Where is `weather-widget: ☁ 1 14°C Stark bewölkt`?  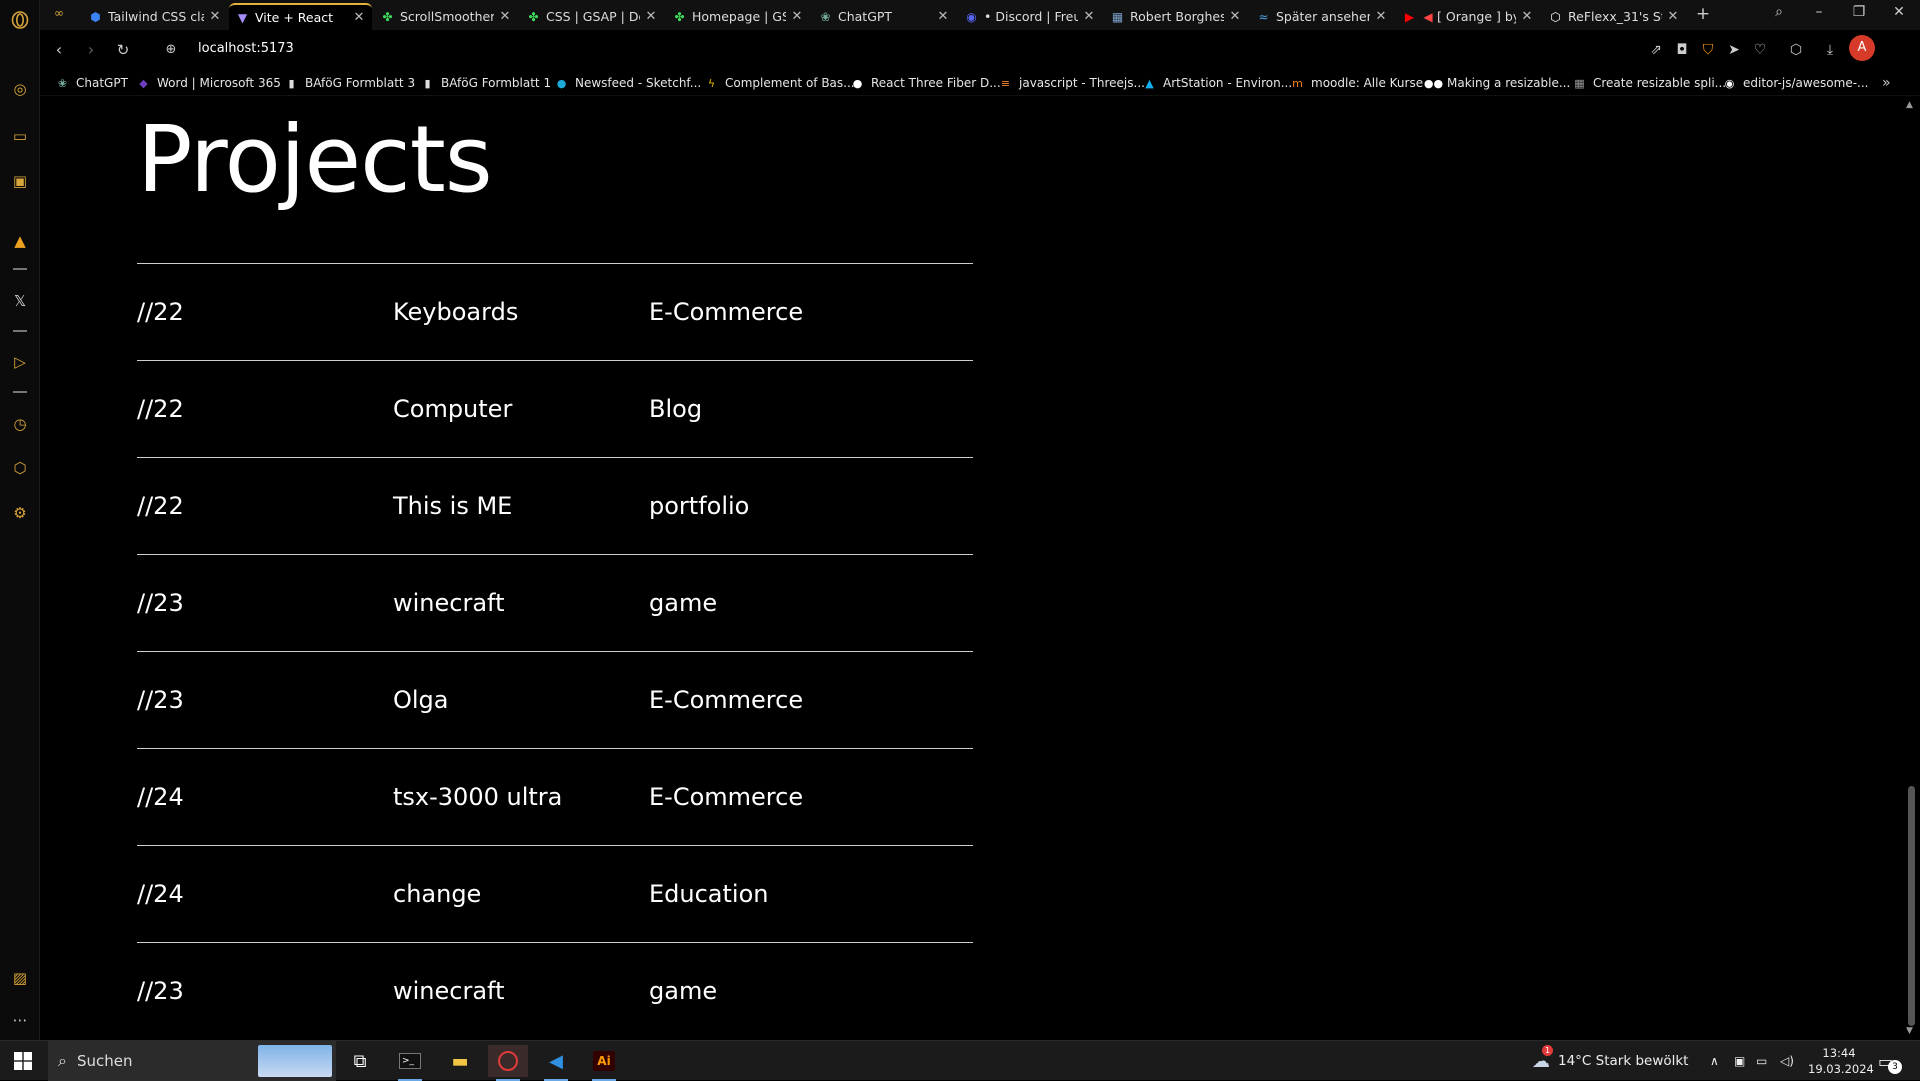
weather-widget: ☁ 1 14°C Stark bewölkt is located at coordinates (1610, 1061).